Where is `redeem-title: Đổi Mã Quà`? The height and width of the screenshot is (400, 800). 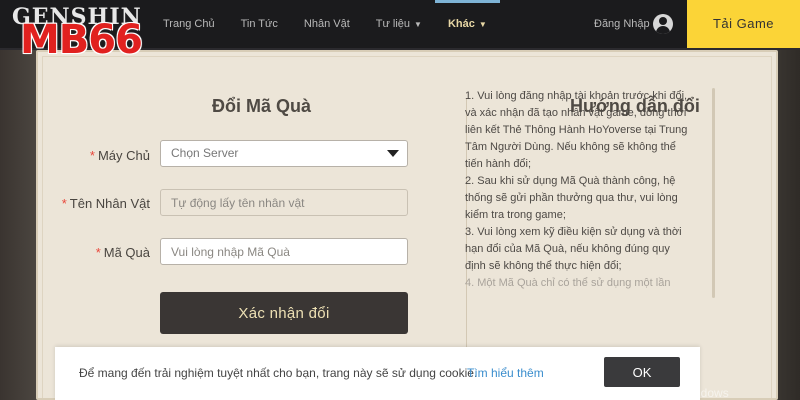 redeem-title: Đổi Mã Quà is located at coordinates (262, 106).